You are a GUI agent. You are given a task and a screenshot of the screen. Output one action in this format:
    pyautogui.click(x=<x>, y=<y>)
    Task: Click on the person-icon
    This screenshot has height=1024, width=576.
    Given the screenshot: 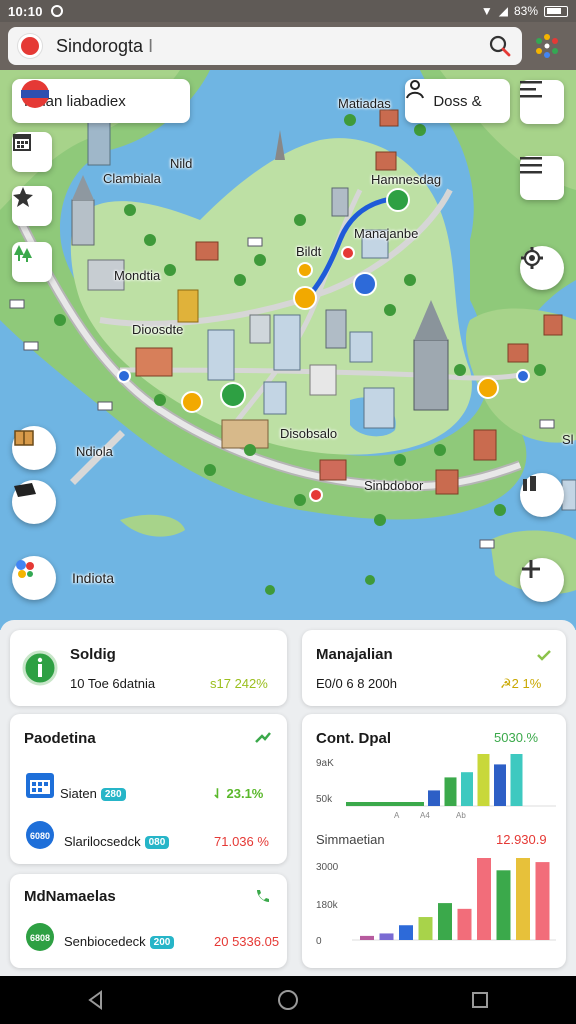 What is the action you would take?
    pyautogui.click(x=415, y=89)
    